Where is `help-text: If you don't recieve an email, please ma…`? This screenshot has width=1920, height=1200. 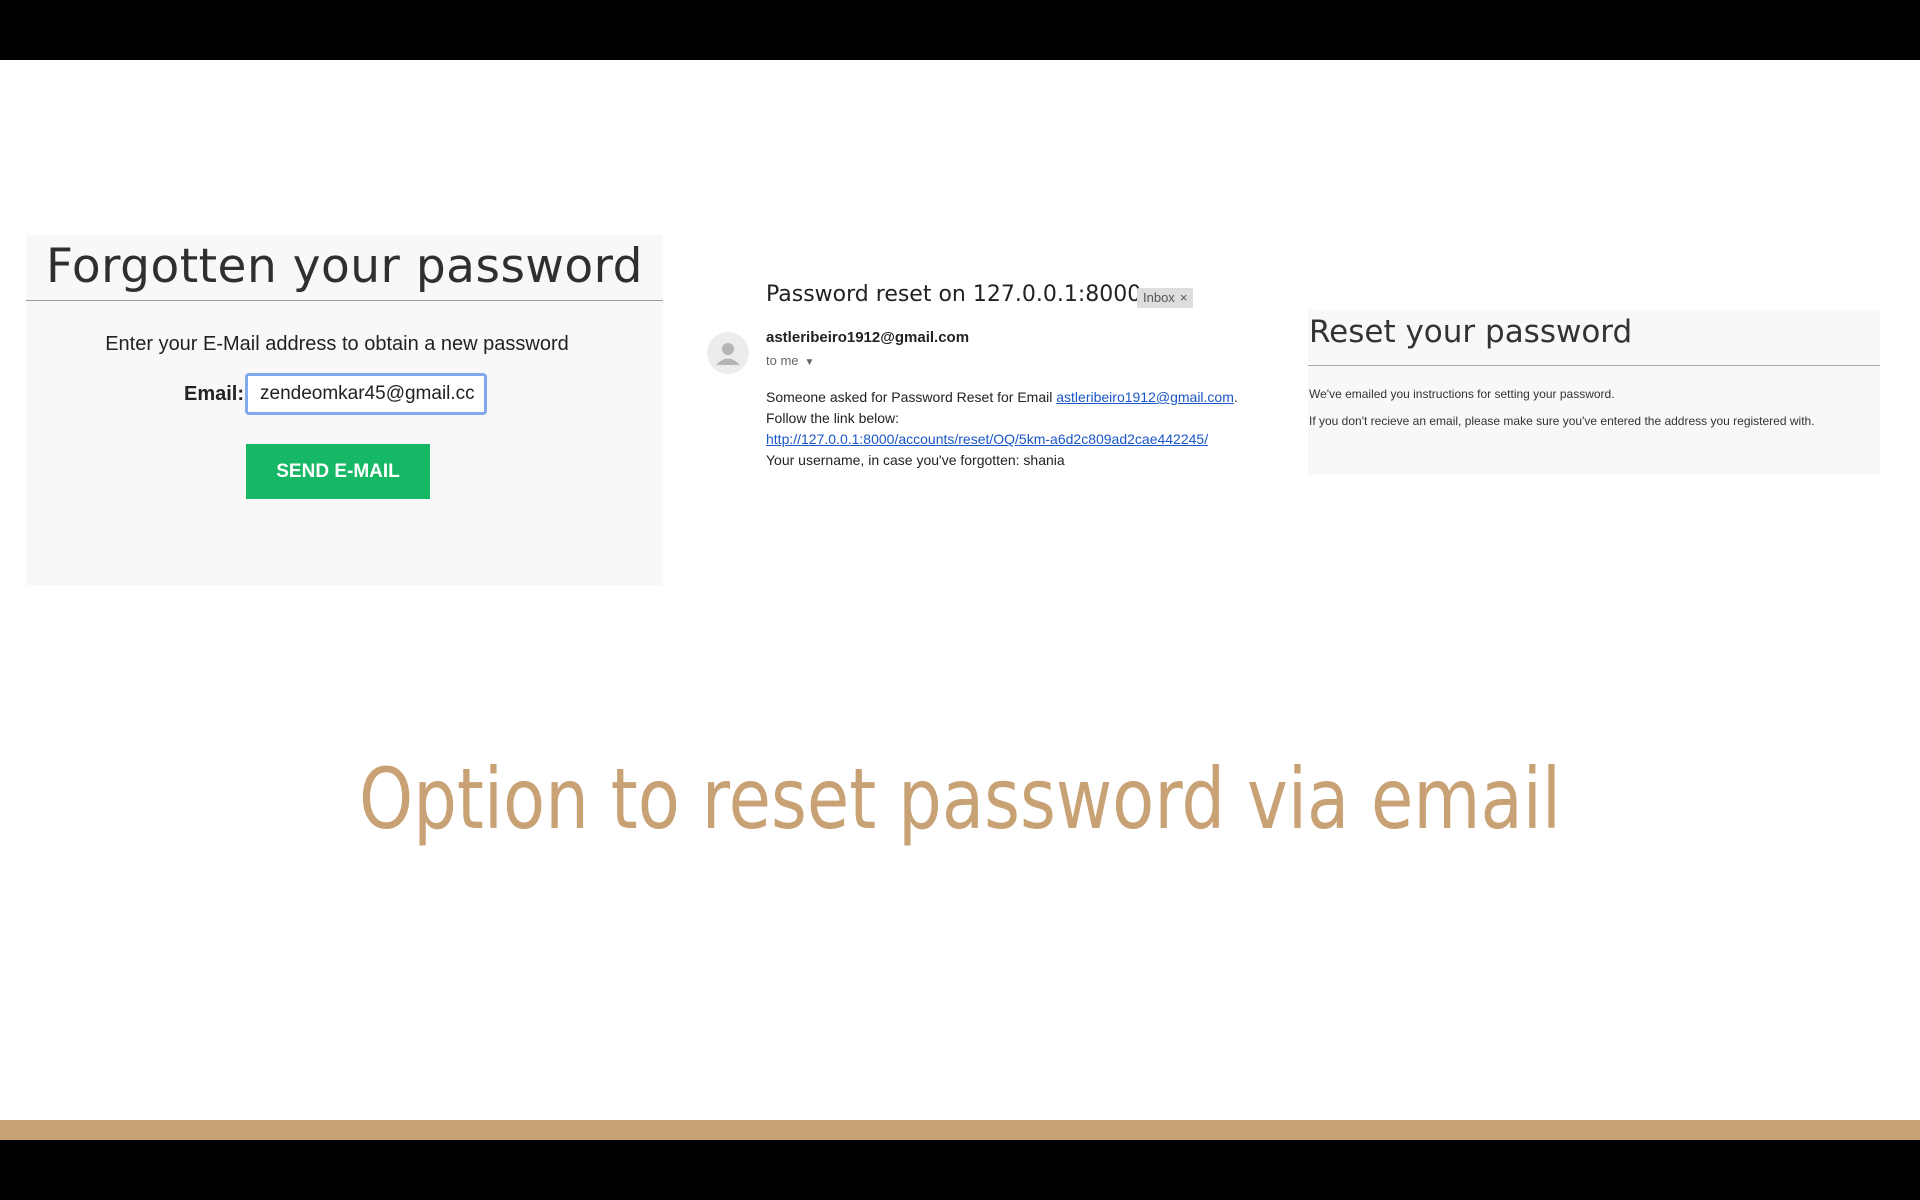 help-text: If you don't recieve an email, please ma… is located at coordinates (1562, 421).